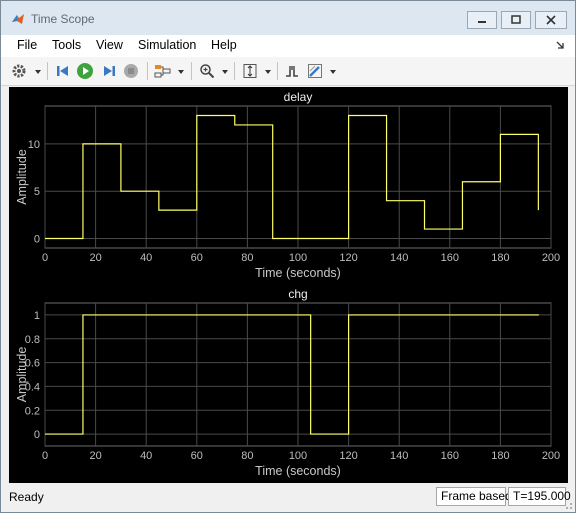  What do you see at coordinates (288, 46) in the screenshot?
I see `menu-bar: File Tools View Simulation Help` at bounding box center [288, 46].